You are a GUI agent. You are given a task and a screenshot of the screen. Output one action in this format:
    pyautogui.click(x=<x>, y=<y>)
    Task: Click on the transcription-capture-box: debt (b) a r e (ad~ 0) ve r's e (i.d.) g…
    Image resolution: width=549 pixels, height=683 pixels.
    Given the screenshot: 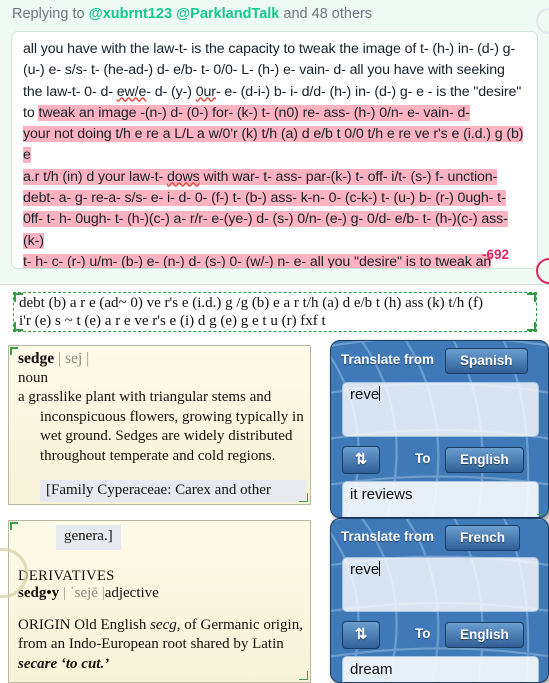 What is the action you would take?
    pyautogui.click(x=275, y=312)
    